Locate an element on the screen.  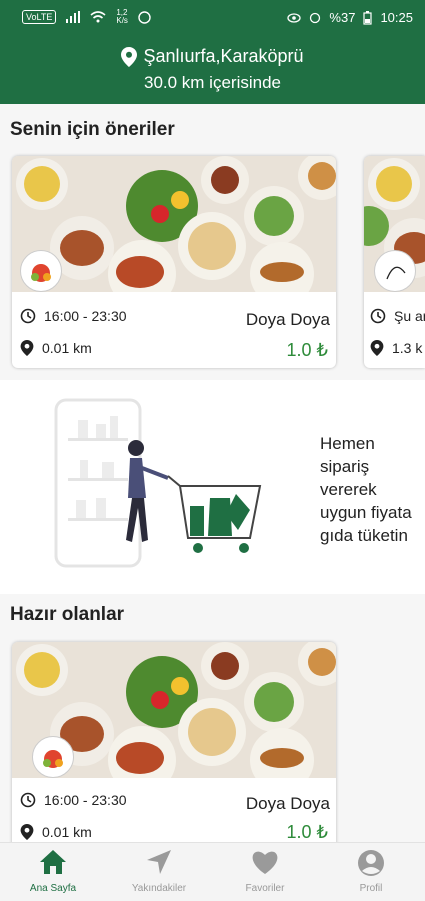
alarm-icon is located at coordinates (315, 17).